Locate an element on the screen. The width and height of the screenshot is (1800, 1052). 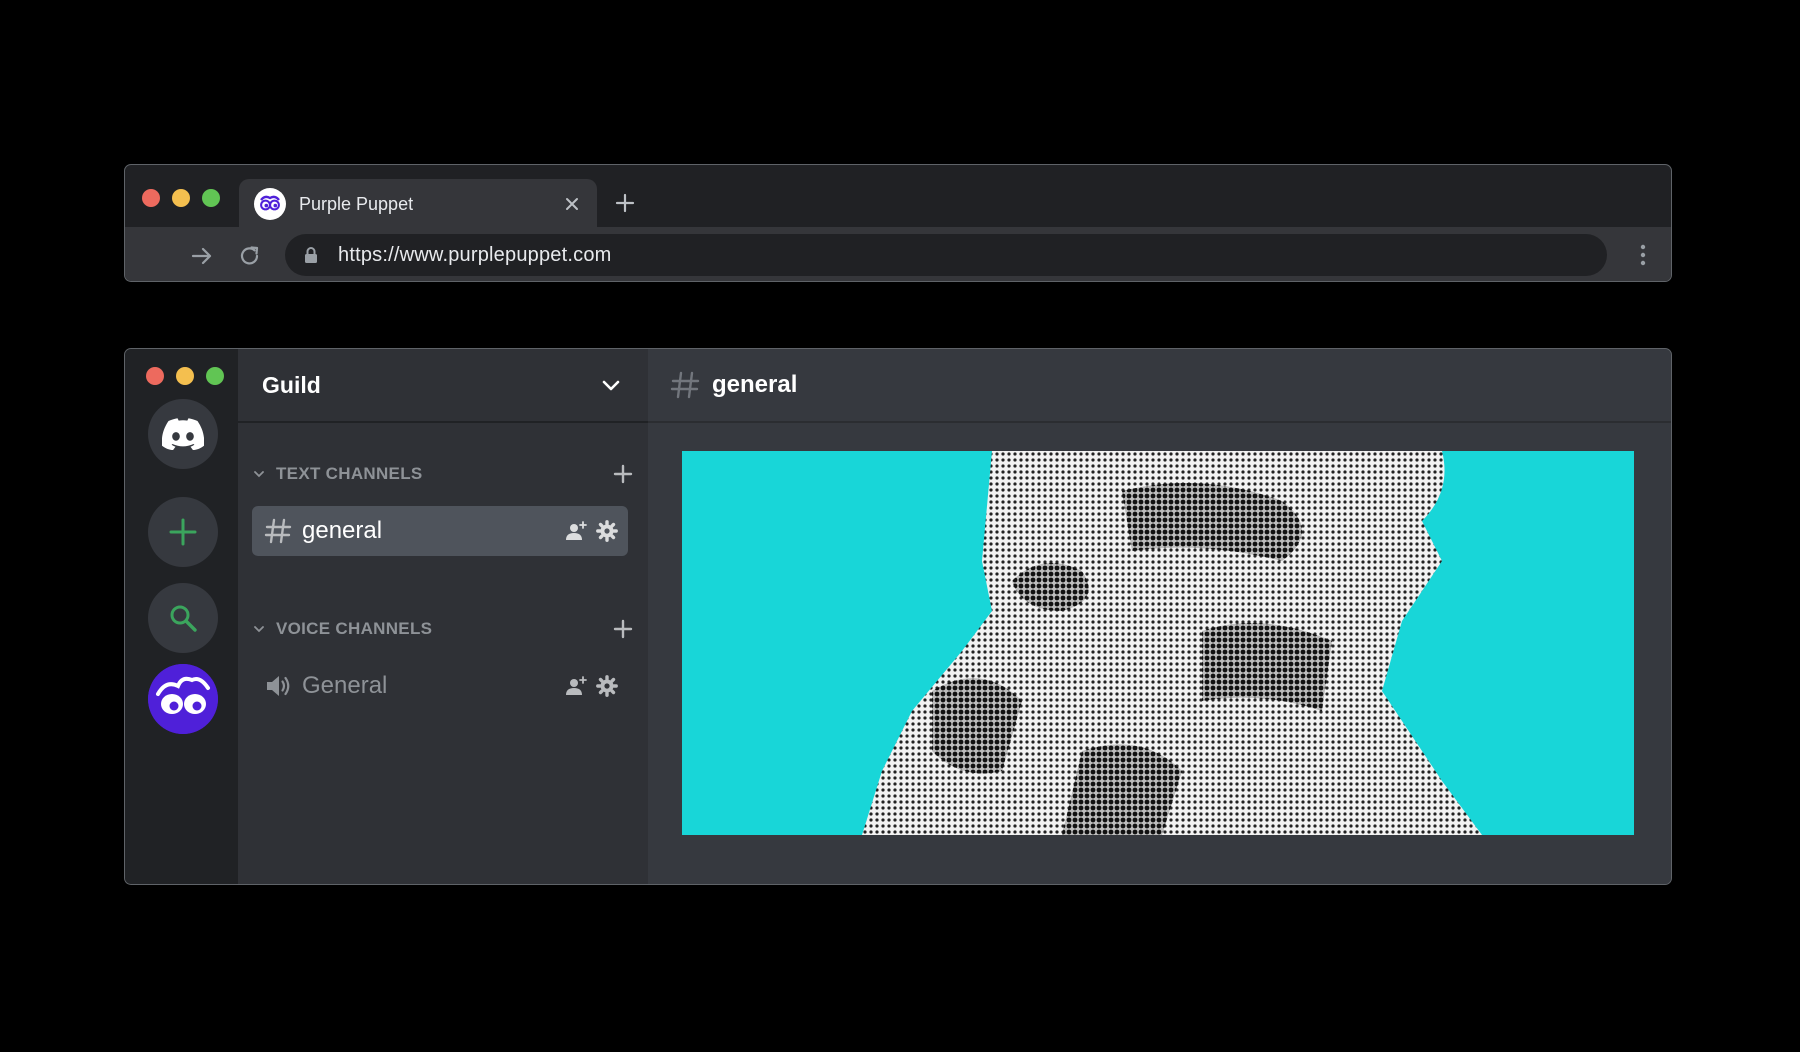
close-icon is located at coordinates (572, 204).